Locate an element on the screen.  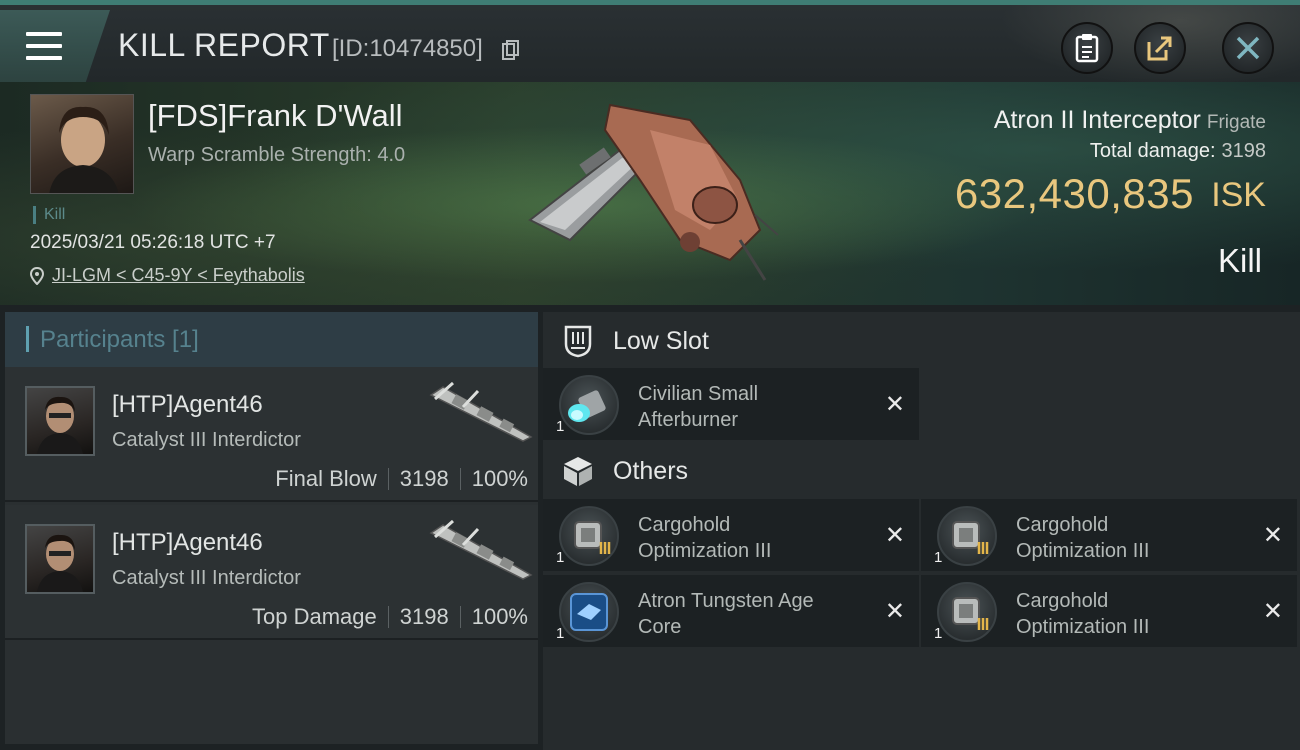
low-slot-section-header: Low Slot is located at coordinates (921, 341).